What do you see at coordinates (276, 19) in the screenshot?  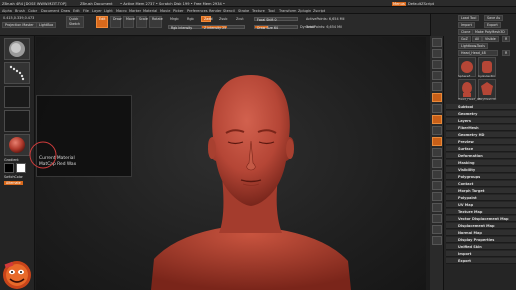 I see `focal-shift-slider: Focal Shift 0` at bounding box center [276, 19].